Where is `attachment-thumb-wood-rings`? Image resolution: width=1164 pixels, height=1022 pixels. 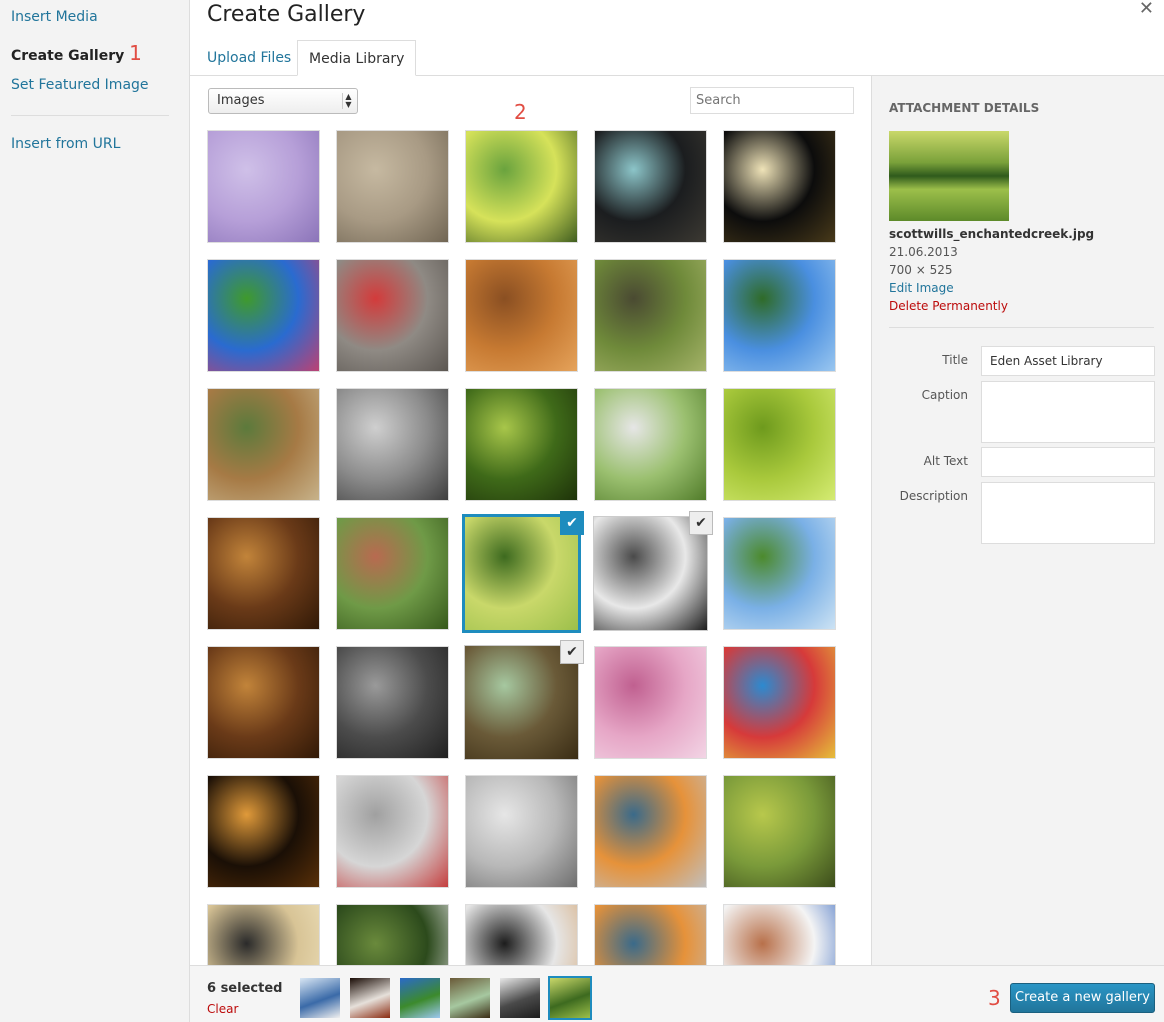
attachment-thumb-wood-rings is located at coordinates (521, 315).